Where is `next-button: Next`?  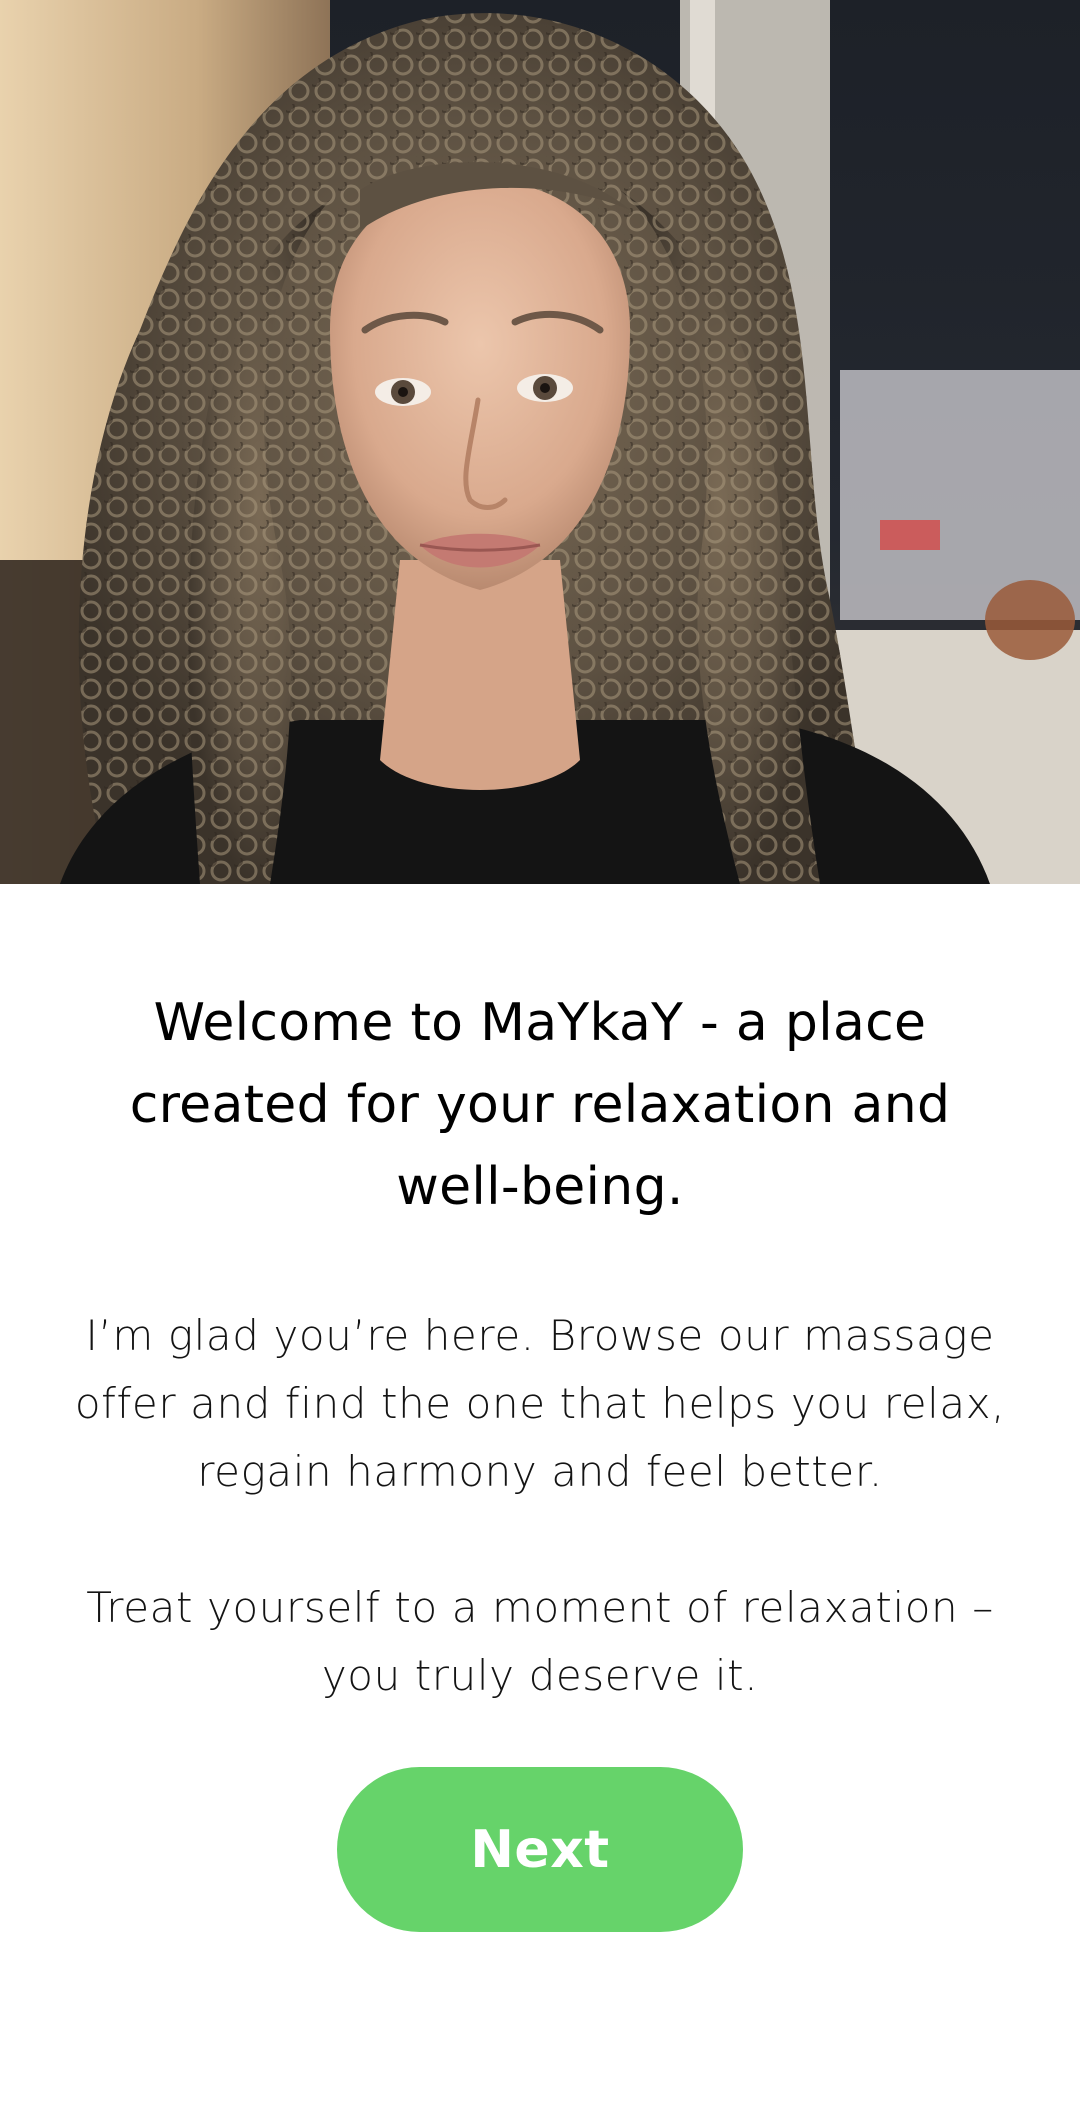
next-button: Next is located at coordinates (540, 1849).